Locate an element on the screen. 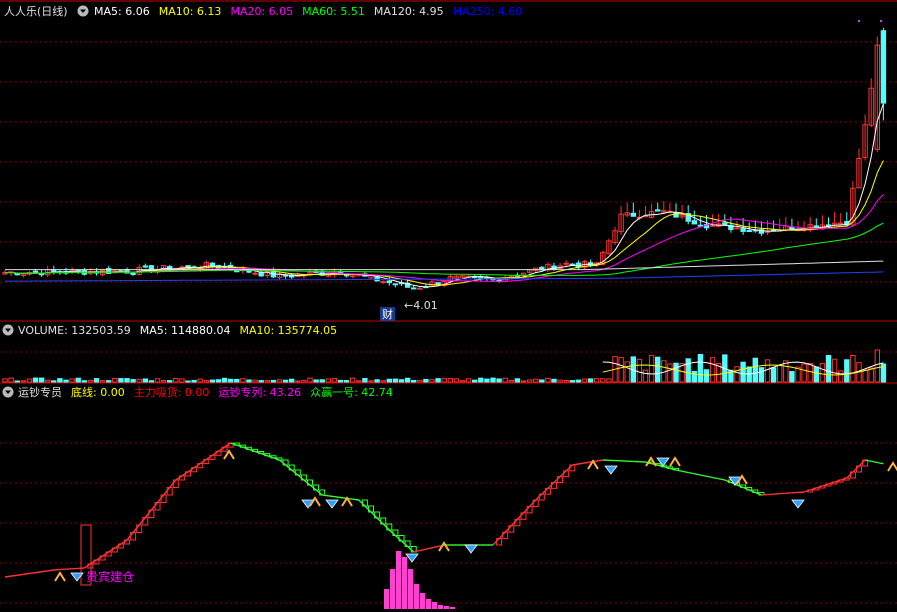  legend-MA5: MA5: 114880.04 is located at coordinates (185, 330).